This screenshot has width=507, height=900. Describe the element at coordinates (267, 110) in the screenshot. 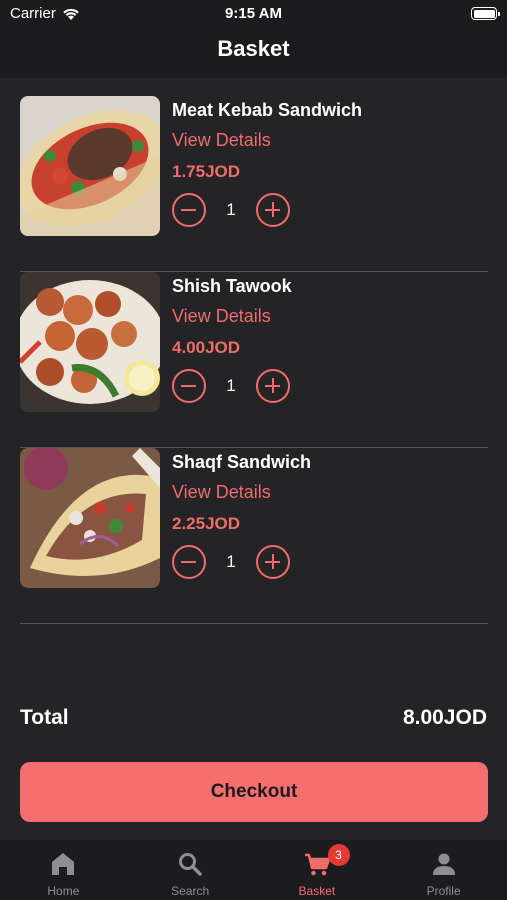

I see `item-name: Meat Kebab Sandwich` at that location.